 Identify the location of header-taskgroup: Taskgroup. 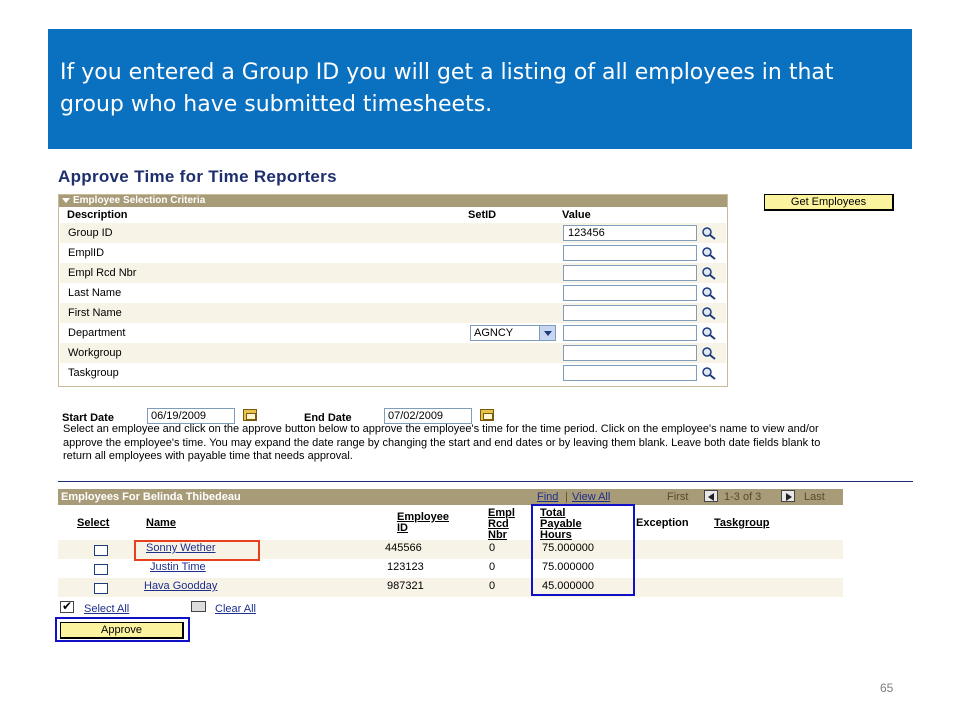
(741, 523).